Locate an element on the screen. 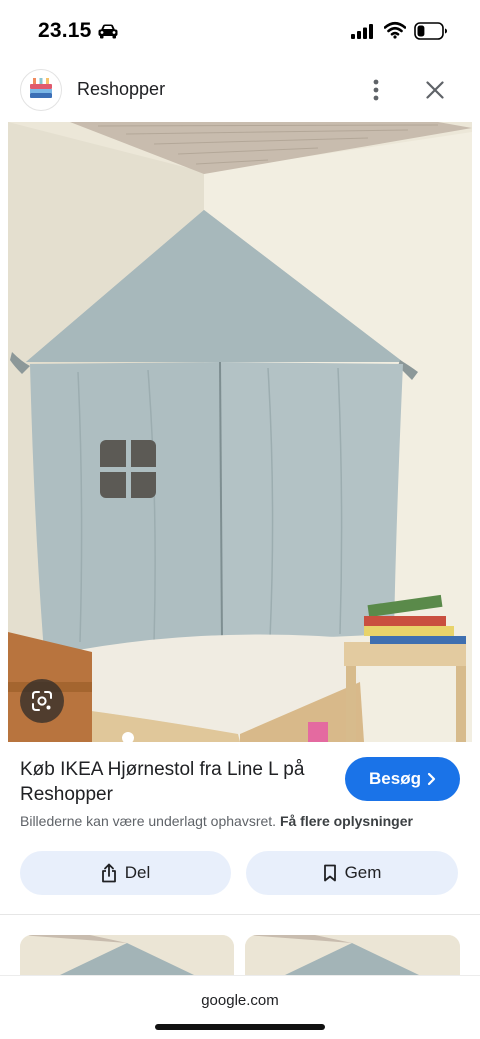 The height and width of the screenshot is (1039, 480). status-bar: 23.15 is located at coordinates (240, 31).